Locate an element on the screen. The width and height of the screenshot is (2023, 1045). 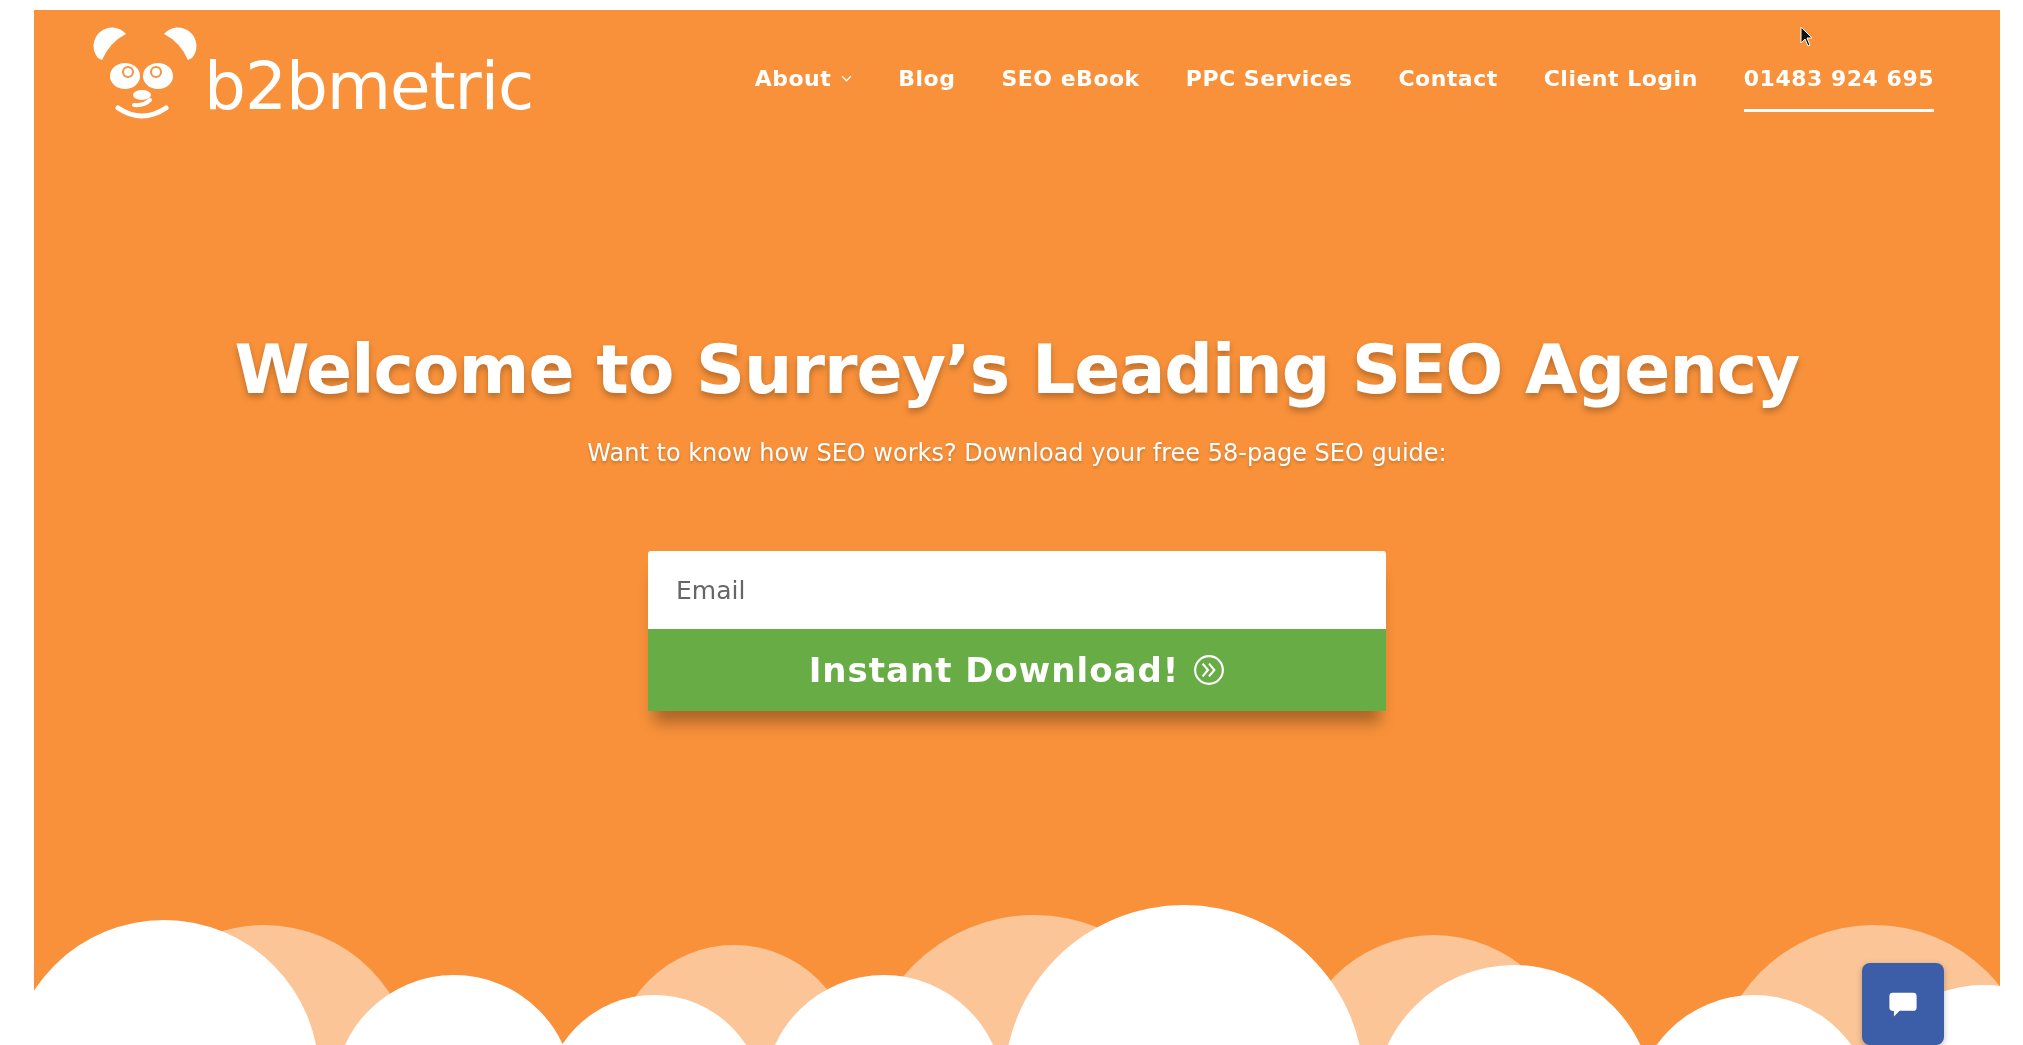
chat-button is located at coordinates (1903, 1004).